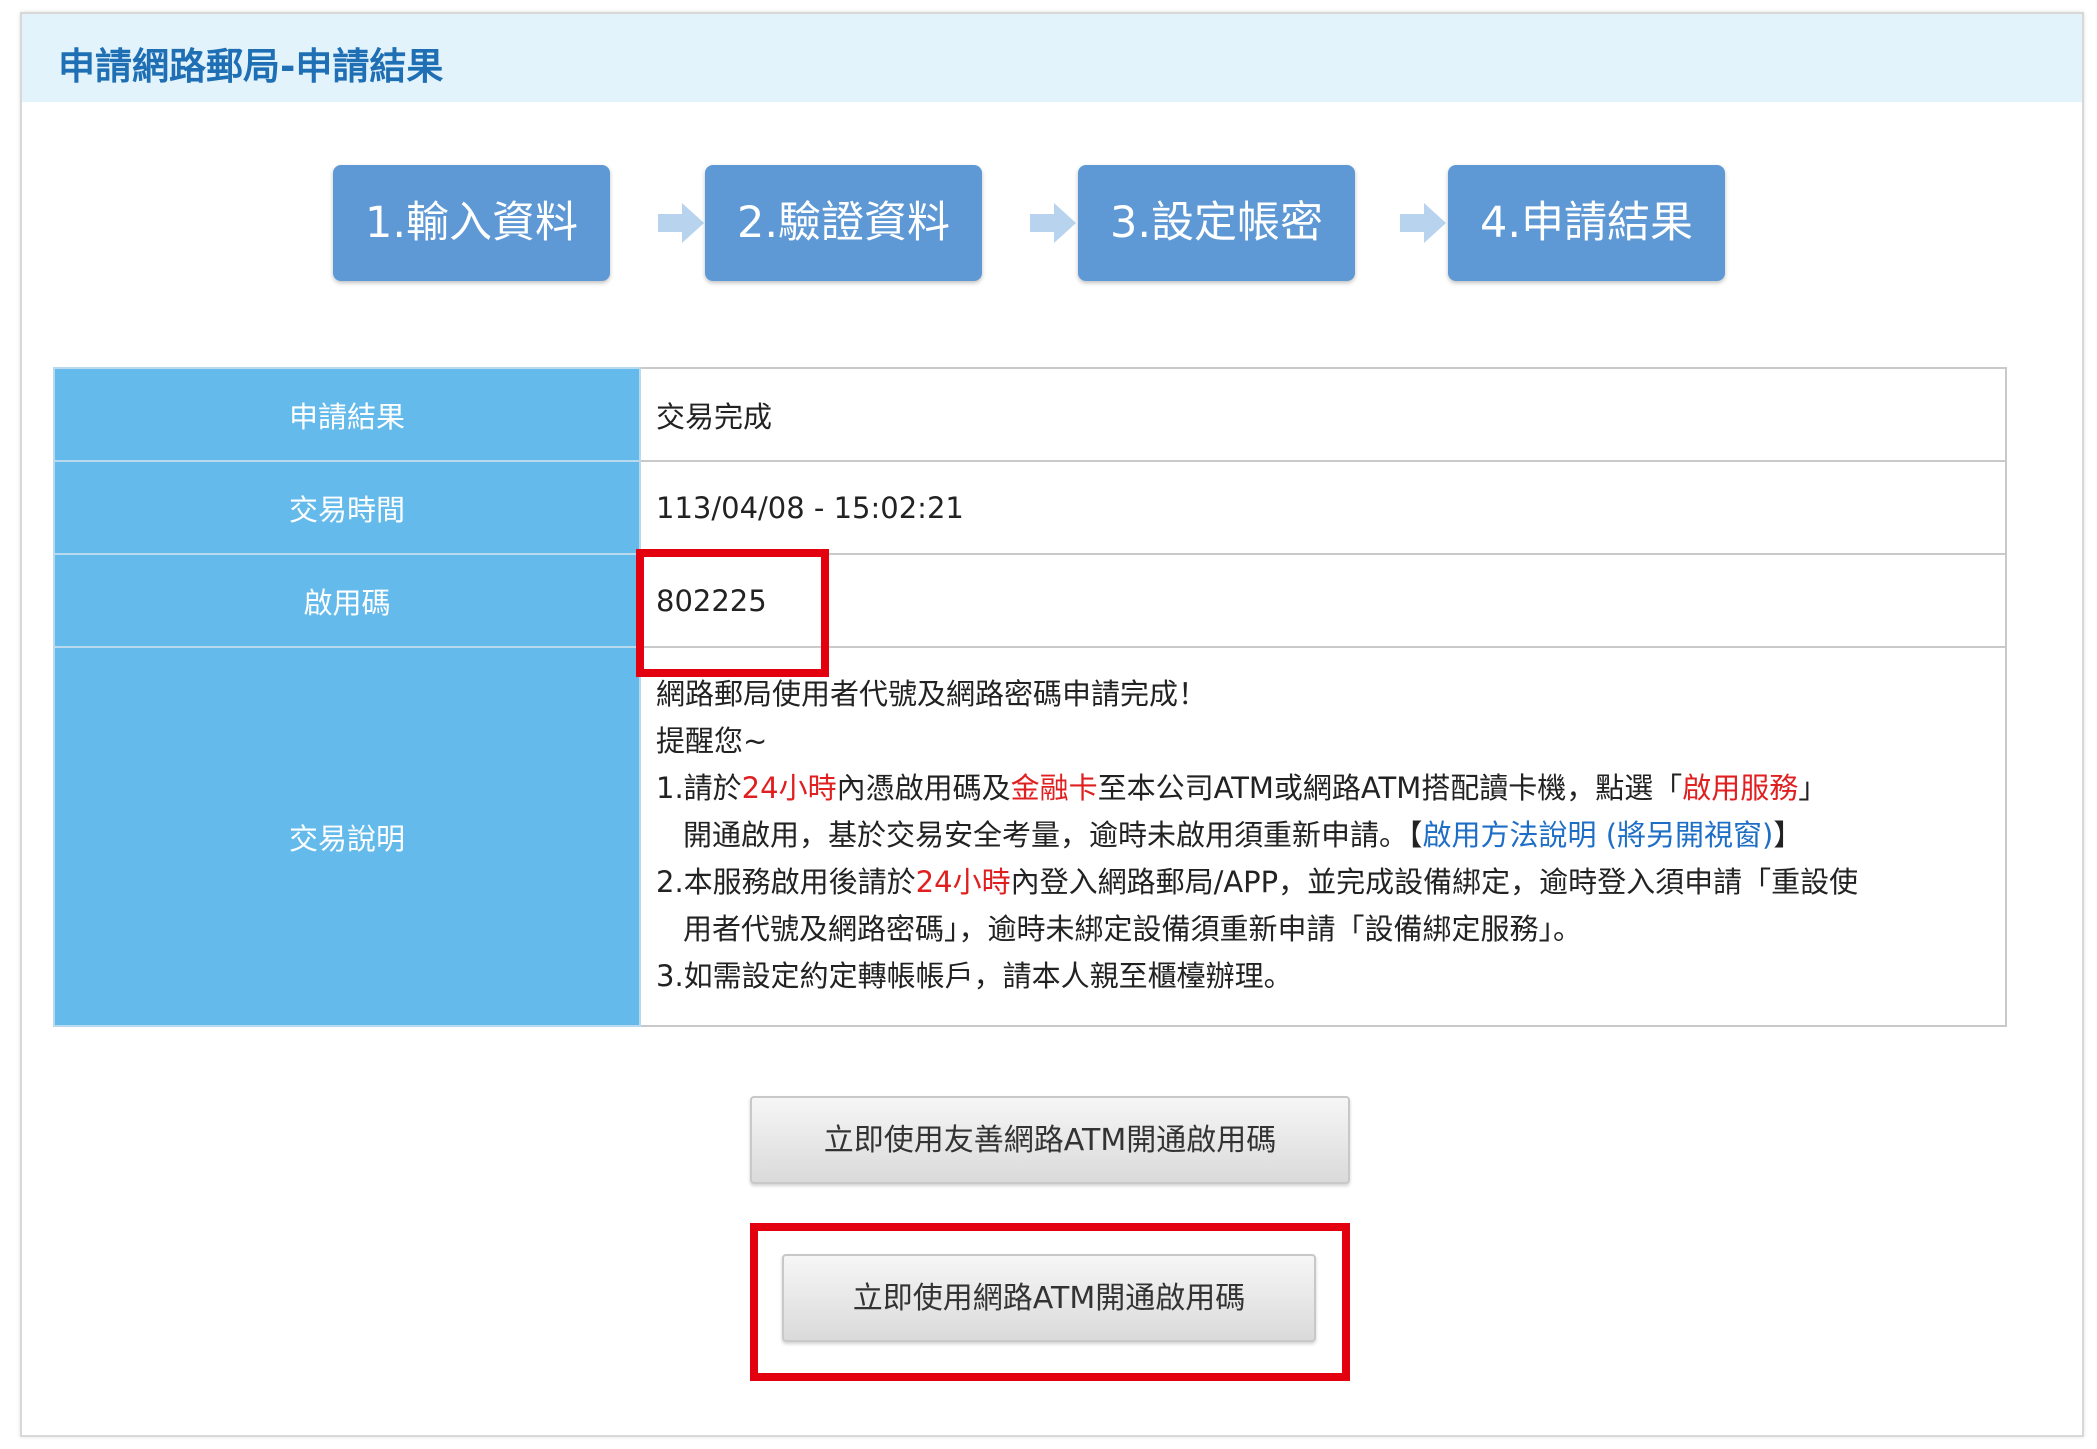 The height and width of the screenshot is (1449, 2097). I want to click on row-value-time: 113/04/08 - 15:02:21, so click(1323, 507).